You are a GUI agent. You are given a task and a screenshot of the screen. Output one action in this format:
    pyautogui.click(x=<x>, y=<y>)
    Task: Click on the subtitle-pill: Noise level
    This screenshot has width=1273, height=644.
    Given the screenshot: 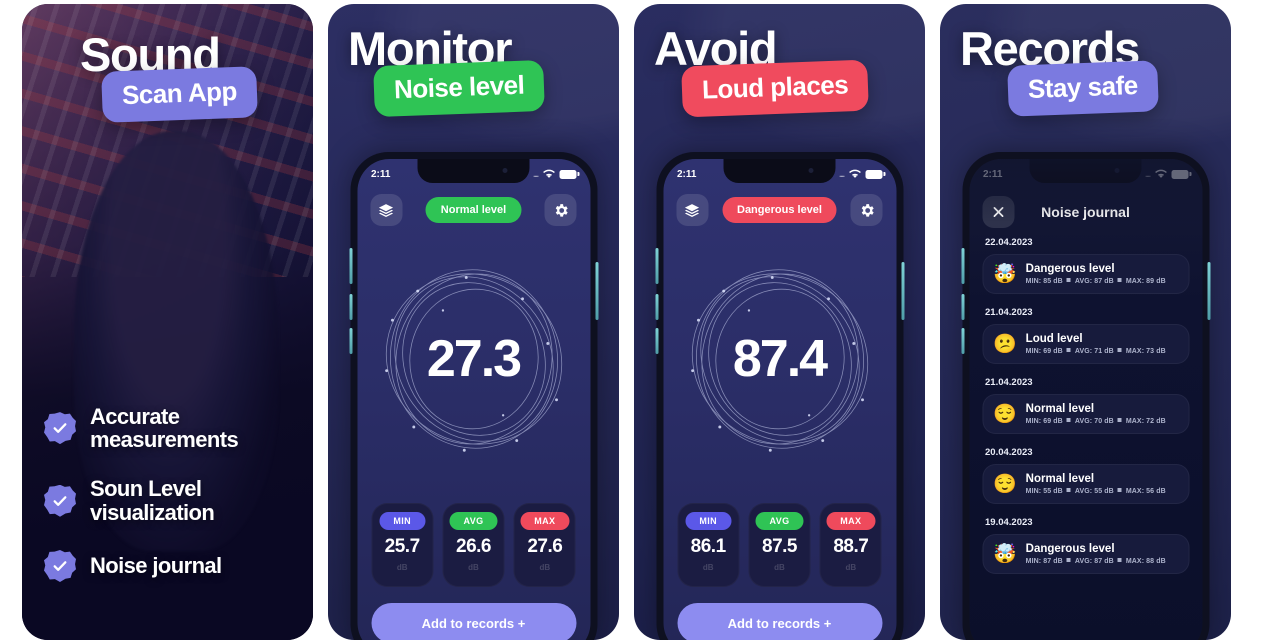 What is the action you would take?
    pyautogui.click(x=459, y=89)
    